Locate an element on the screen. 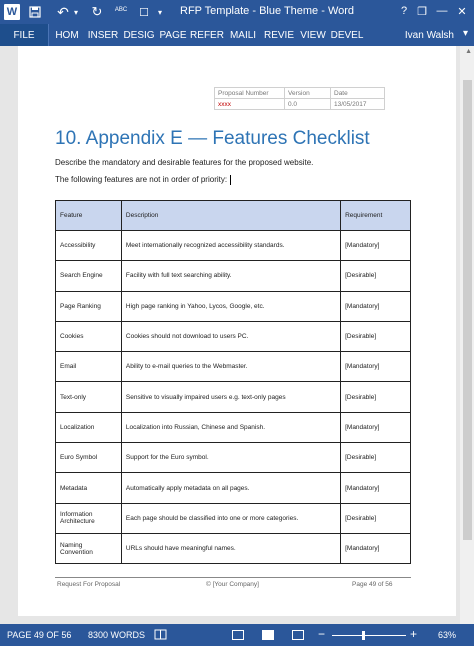 Image resolution: width=474 pixels, height=646 pixels. feature-cell: Search Engine is located at coordinates (88, 276).